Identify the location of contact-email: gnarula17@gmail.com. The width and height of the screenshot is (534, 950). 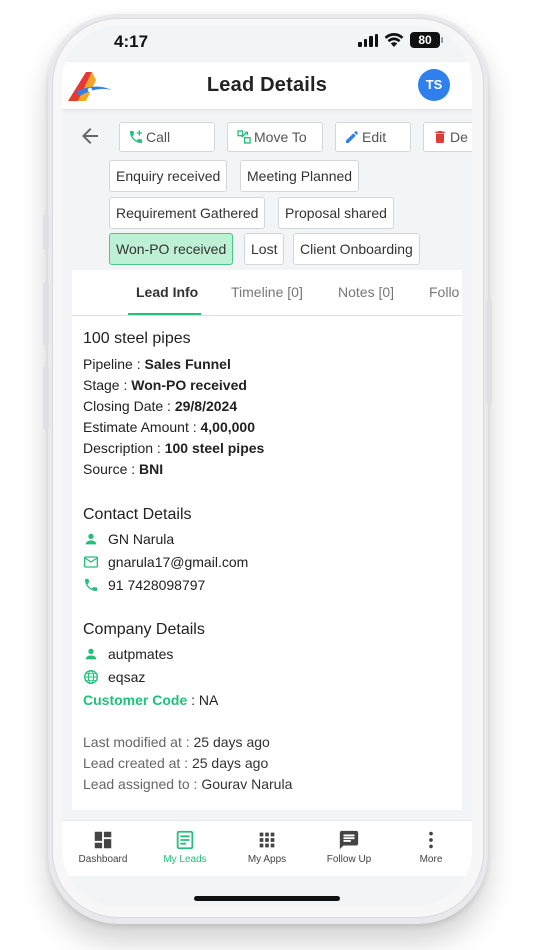
(178, 562).